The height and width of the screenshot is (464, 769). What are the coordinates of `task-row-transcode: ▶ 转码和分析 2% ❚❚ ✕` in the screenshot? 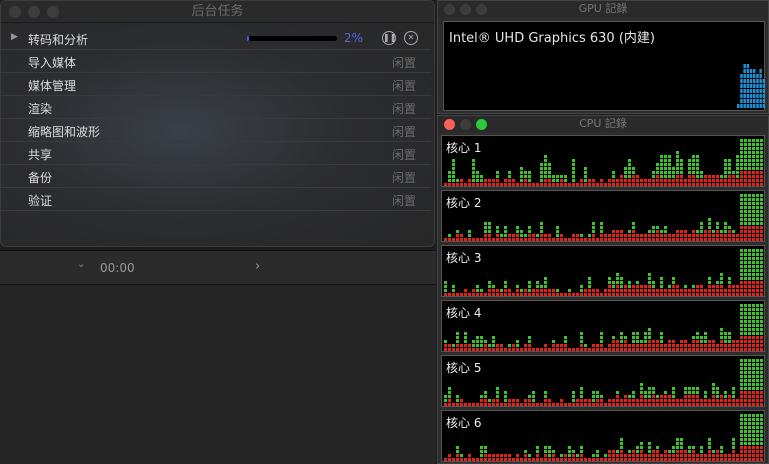 It's located at (216, 38).